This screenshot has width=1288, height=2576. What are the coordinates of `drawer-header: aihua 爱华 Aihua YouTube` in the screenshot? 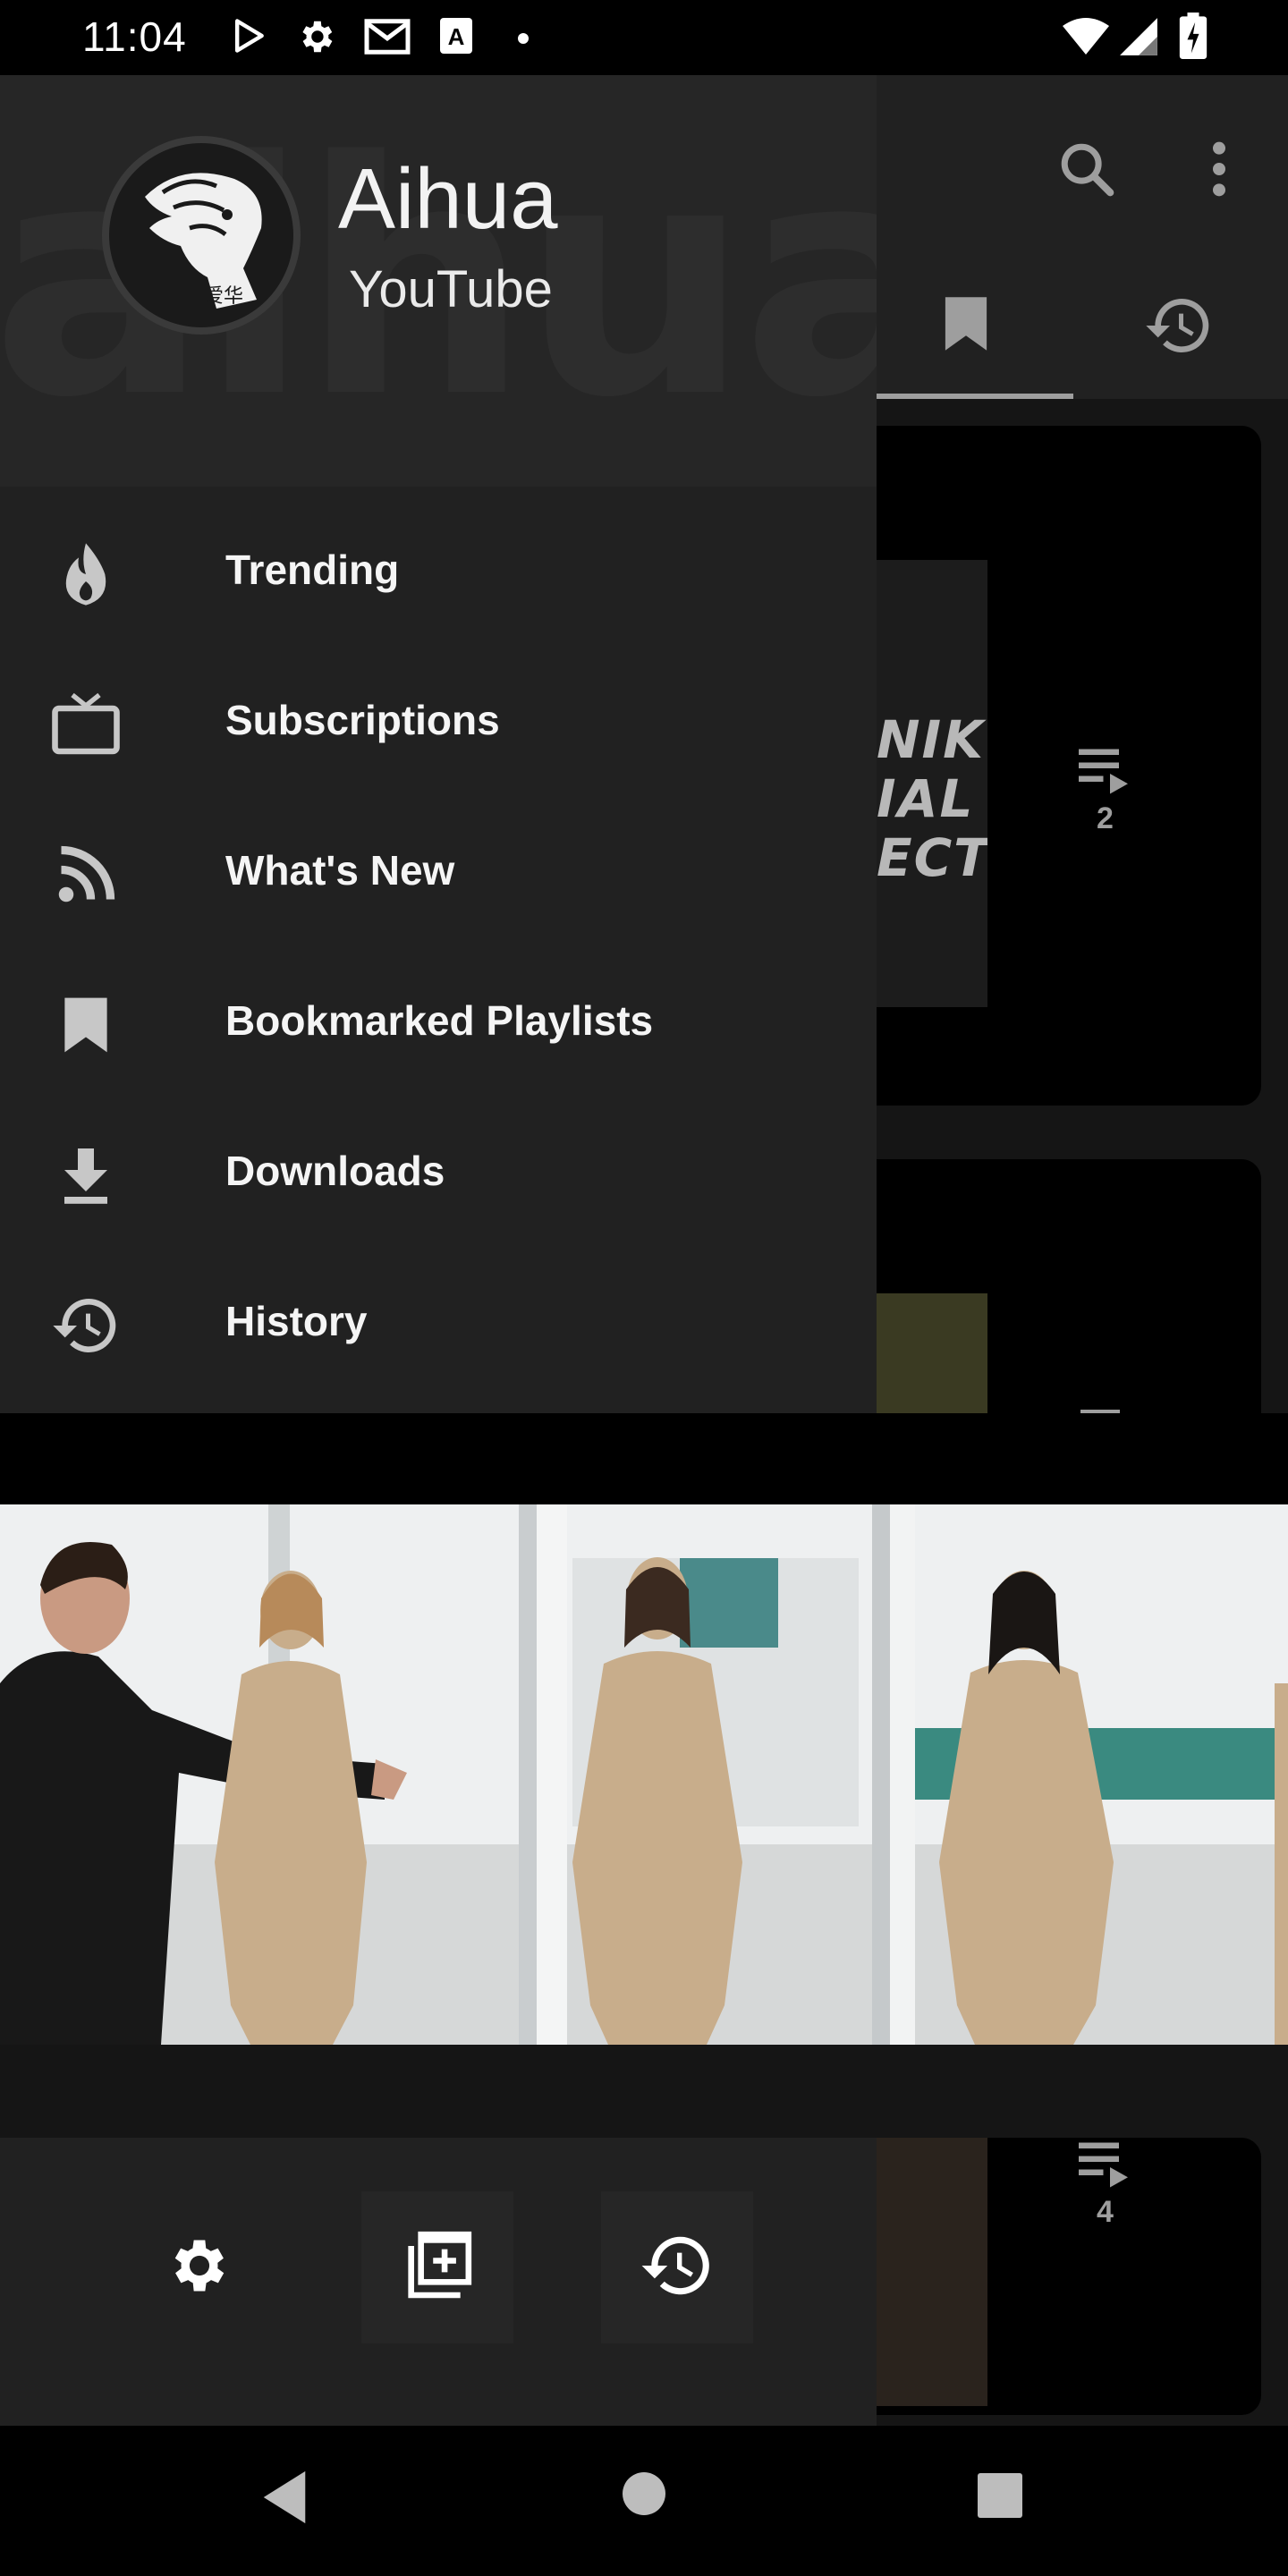 It's located at (438, 281).